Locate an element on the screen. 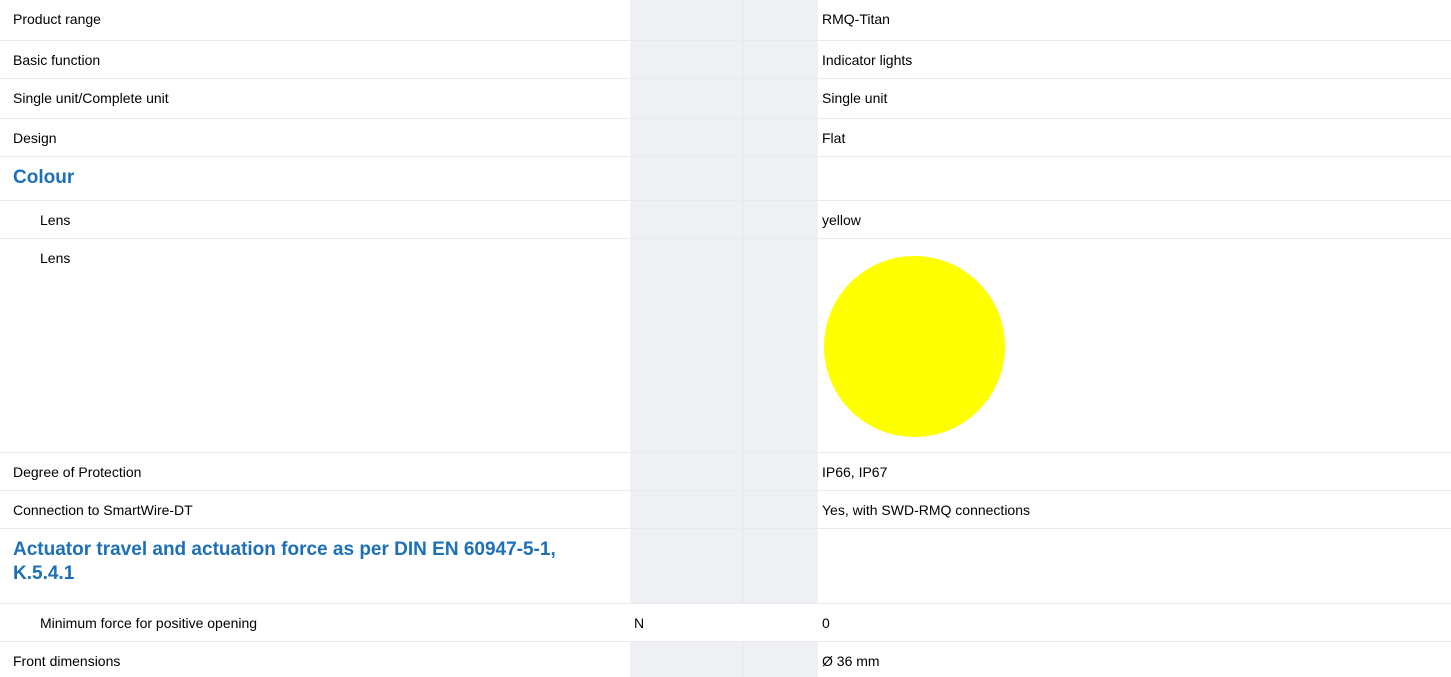 The height and width of the screenshot is (677, 1451). row-label: Single unit/Complete unit is located at coordinates (91, 98).